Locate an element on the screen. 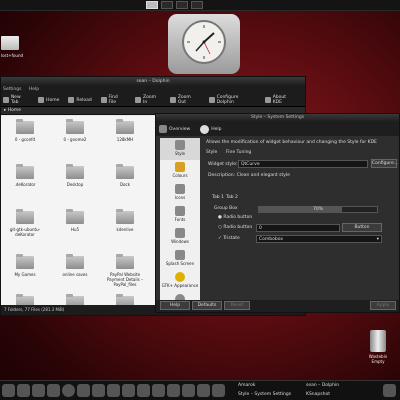  menu-help: Help is located at coordinates (34, 89).